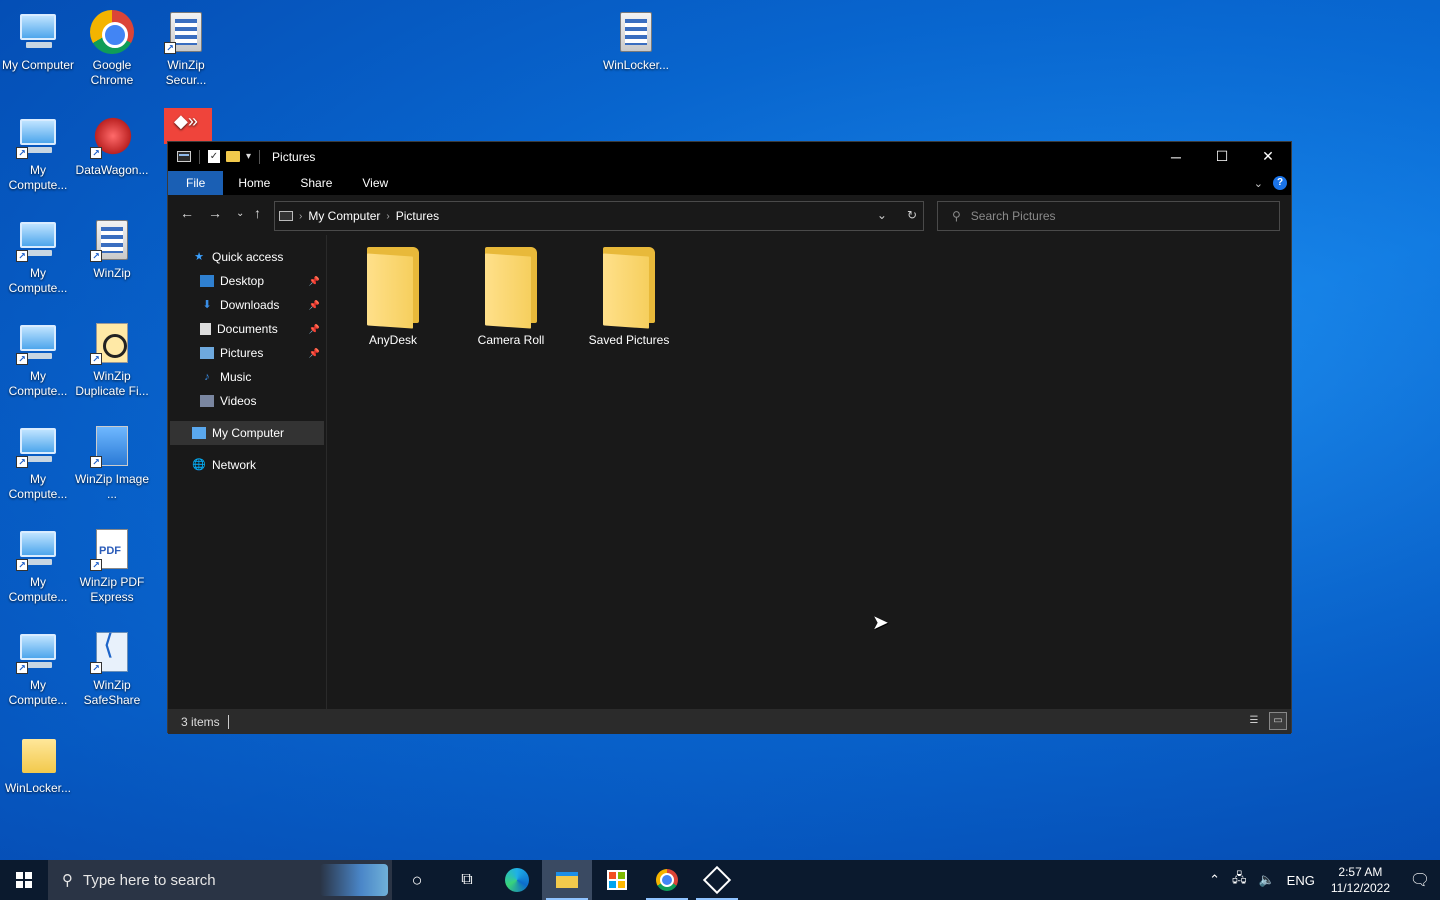  I want to click on minimize-button: ─, so click(1176, 156).